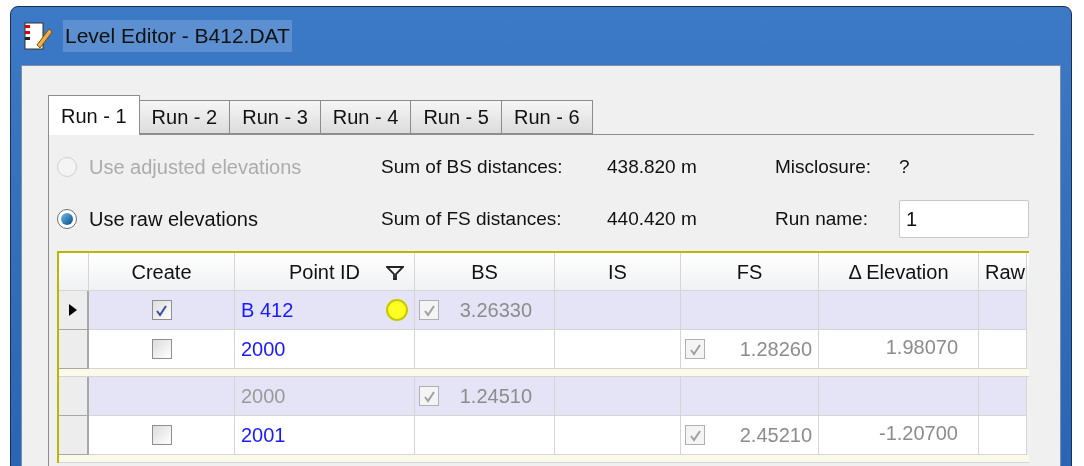 Image resolution: width=1084 pixels, height=466 pixels. I want to click on tab: Run - 6, so click(546, 117).